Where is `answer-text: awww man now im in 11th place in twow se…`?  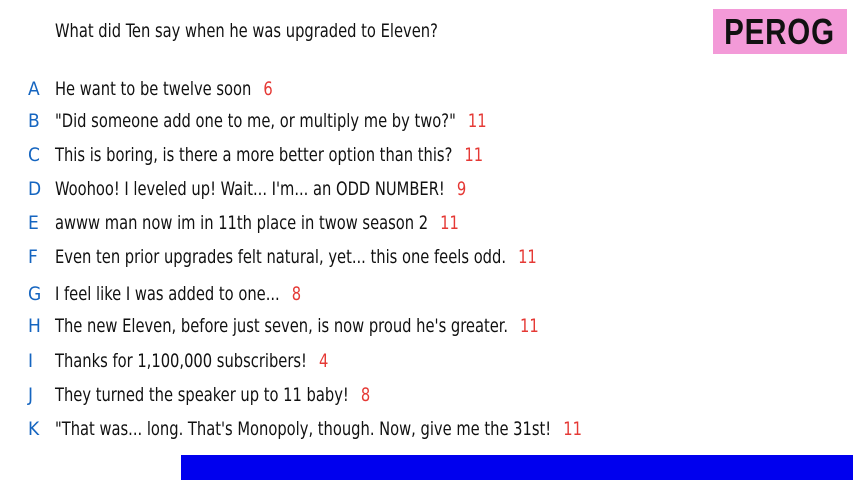 answer-text: awww man now im in 11th place in twow se… is located at coordinates (242, 223).